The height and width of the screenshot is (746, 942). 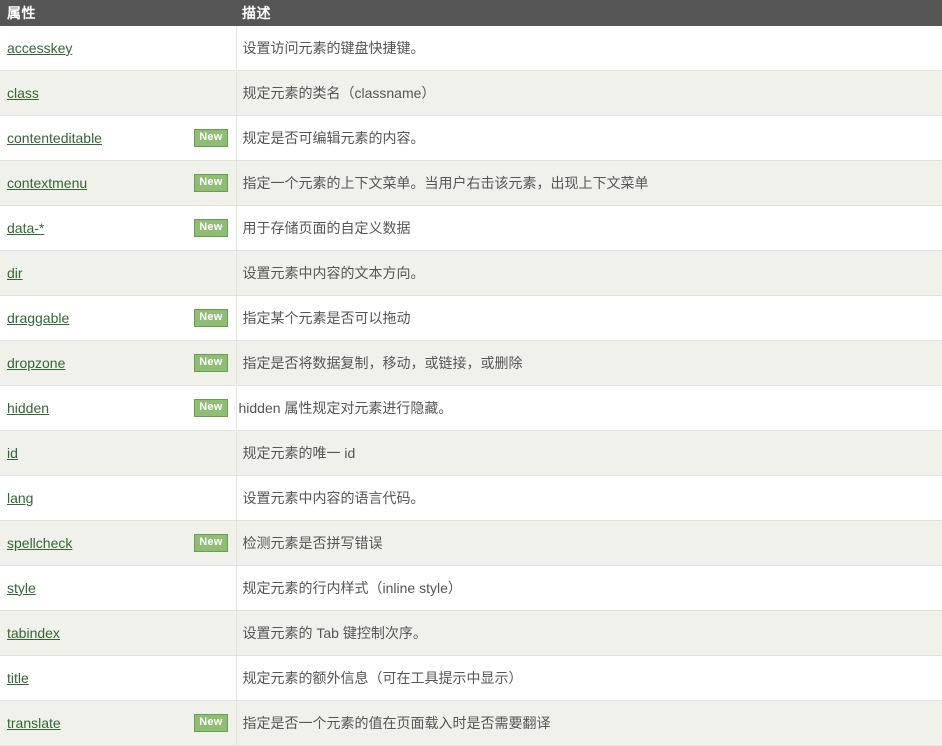 I want to click on description-text: 指定一个元素的上下文菜单。当用户右击该元素，出现上下文菜单, so click(x=445, y=182).